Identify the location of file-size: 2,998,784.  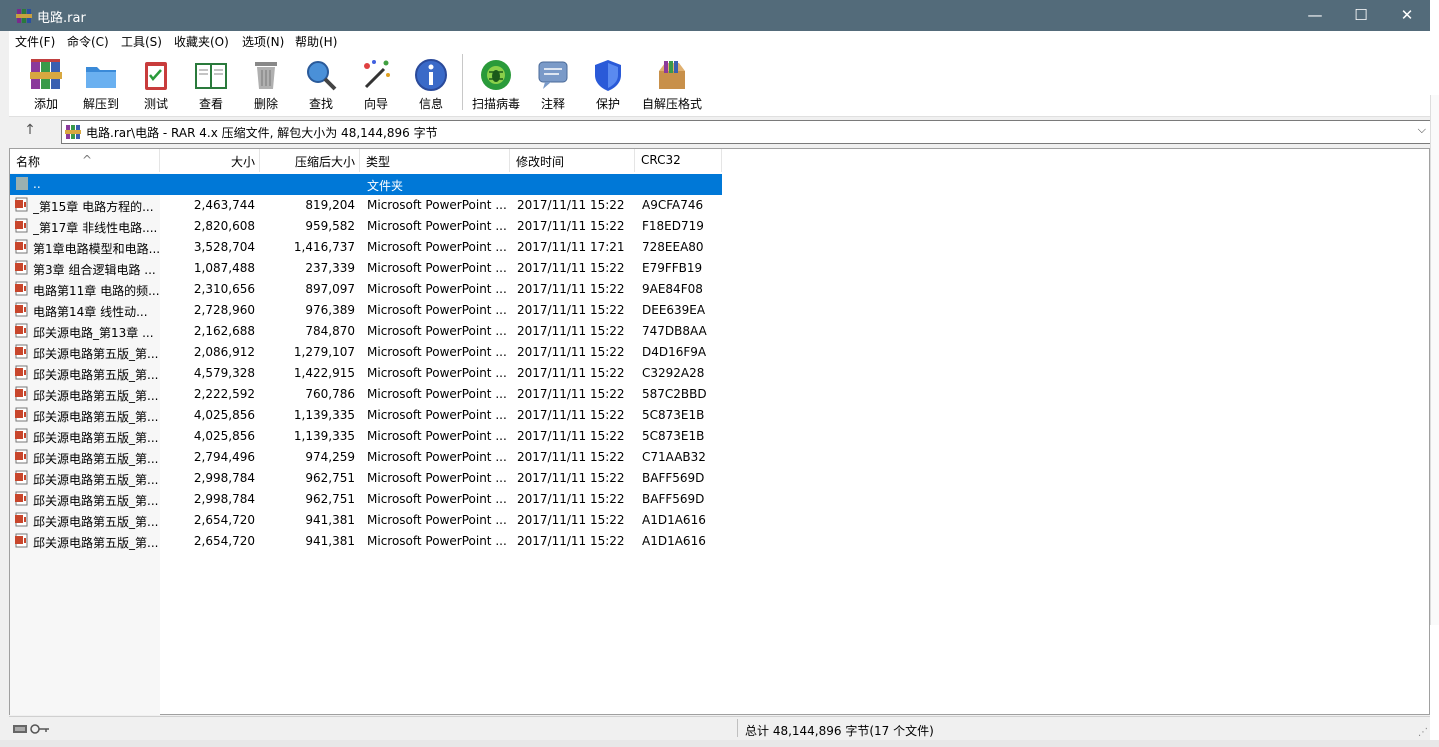
(224, 478).